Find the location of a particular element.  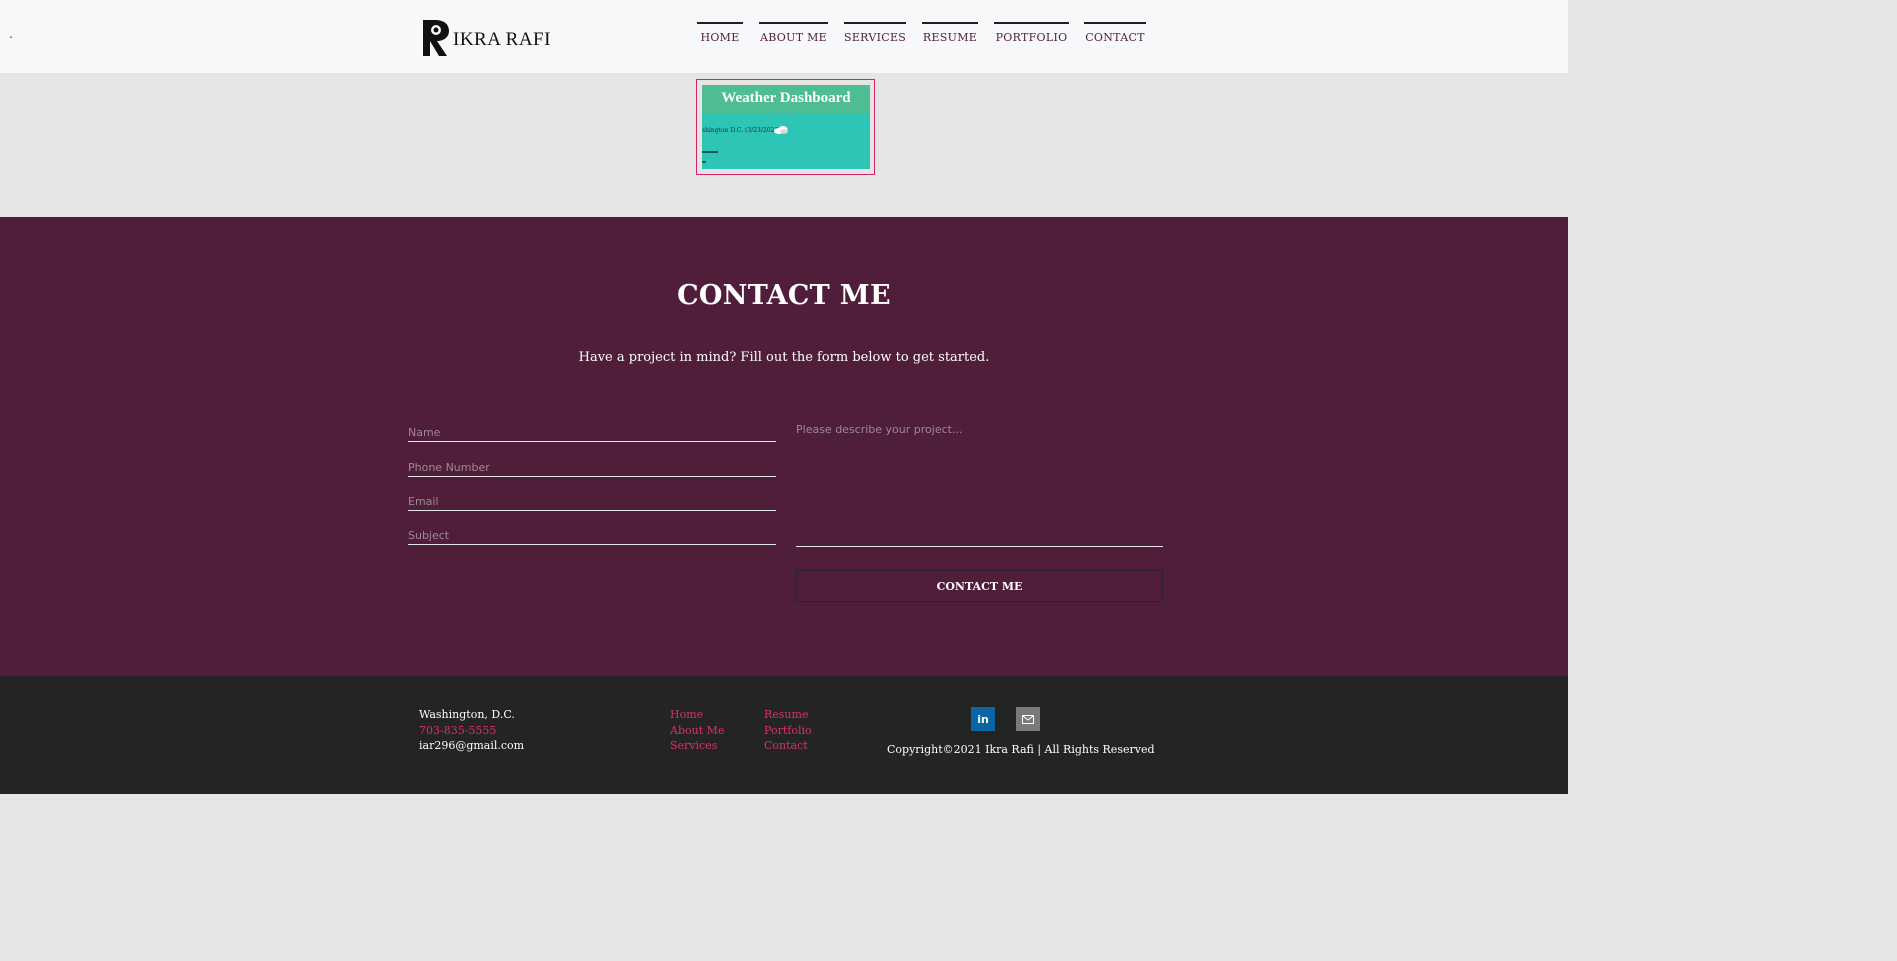

footer-link-about-me: About Me is located at coordinates (697, 730).